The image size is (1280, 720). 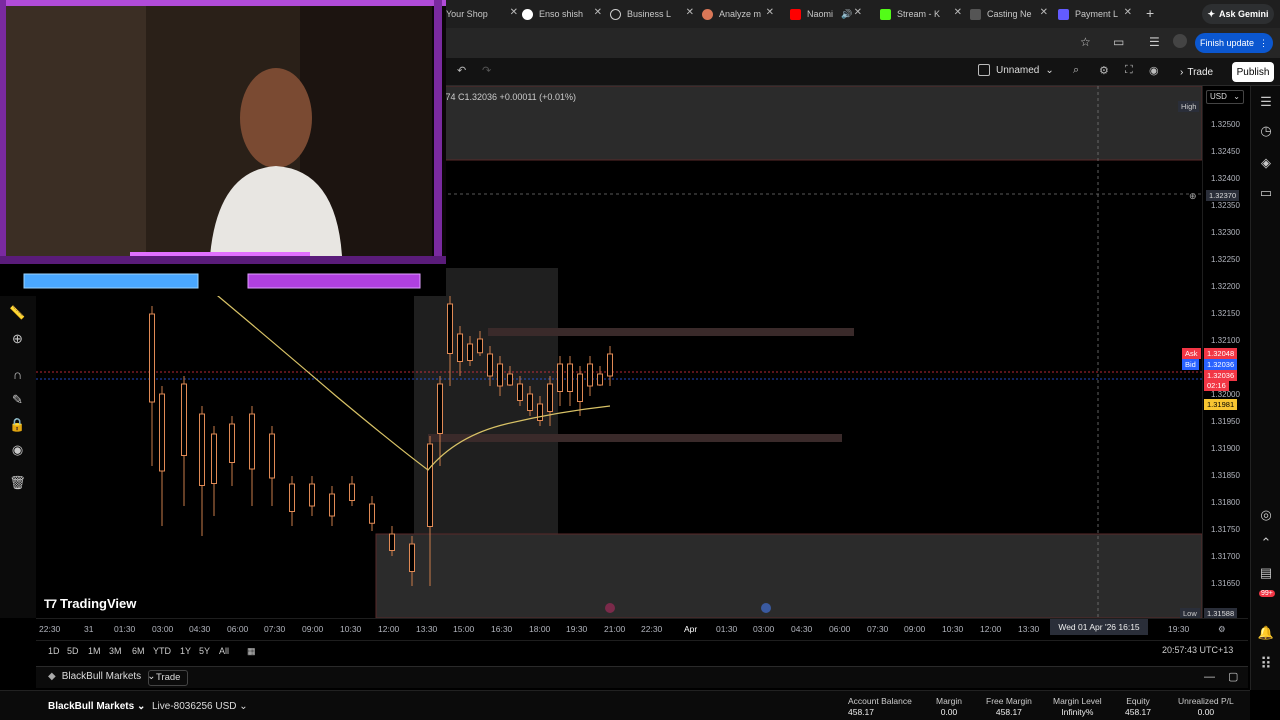 What do you see at coordinates (1266, 515) in the screenshot?
I see `target-icon: ◎` at bounding box center [1266, 515].